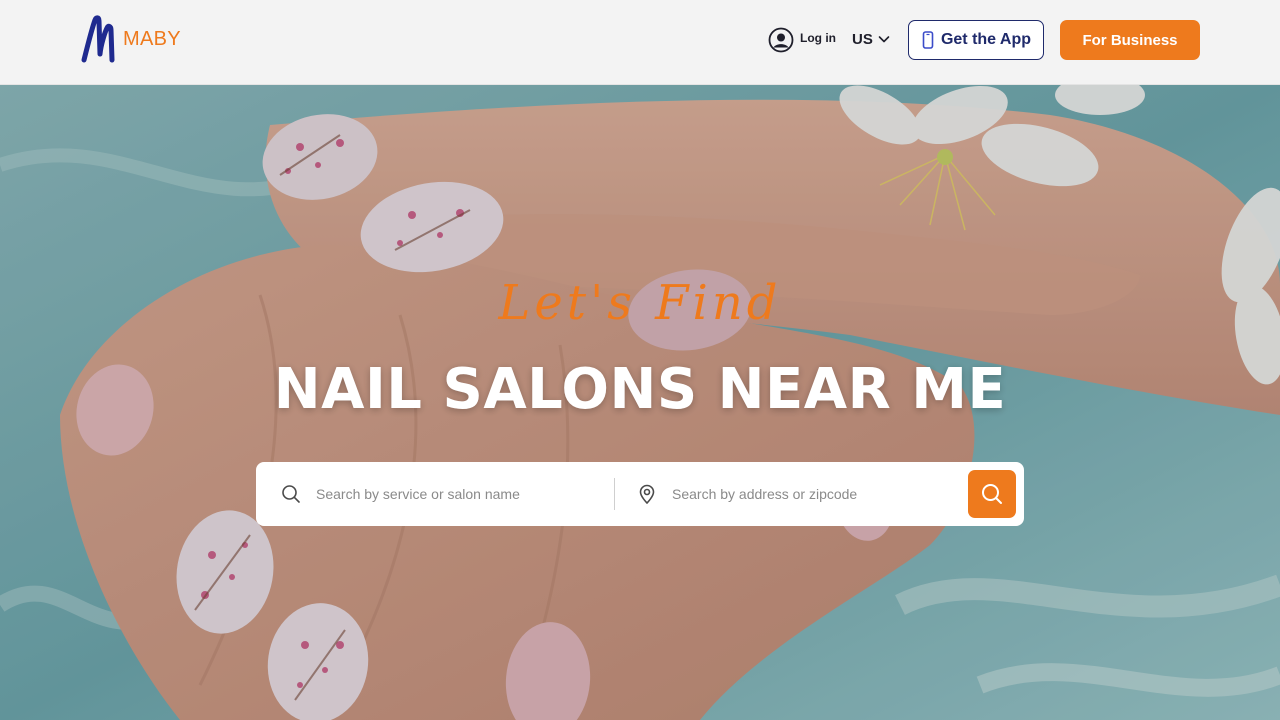 This screenshot has width=1280, height=720. I want to click on salon-search-bar, so click(640, 494).